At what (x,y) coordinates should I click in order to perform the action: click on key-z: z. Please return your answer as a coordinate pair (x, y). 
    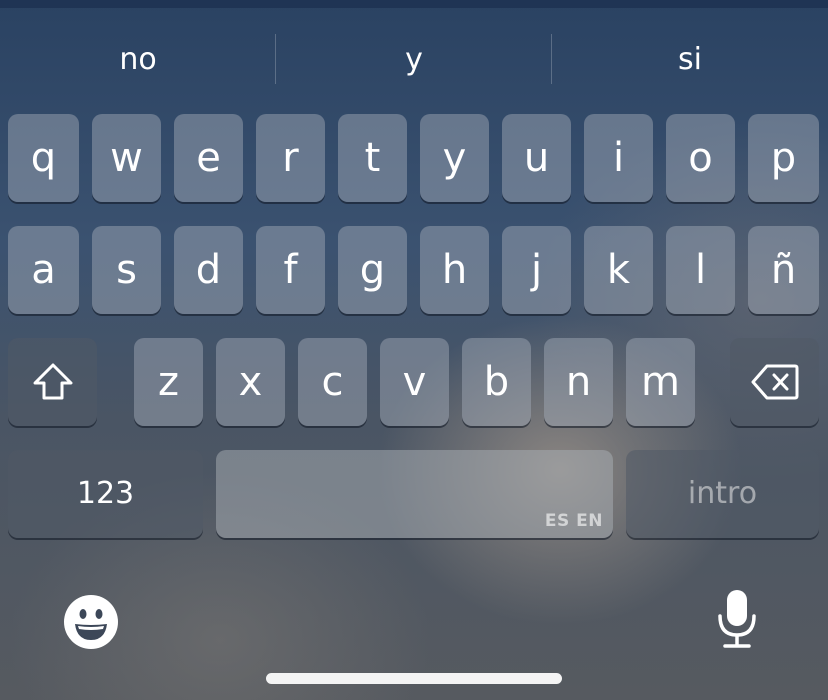
    Looking at the image, I should click on (168, 382).